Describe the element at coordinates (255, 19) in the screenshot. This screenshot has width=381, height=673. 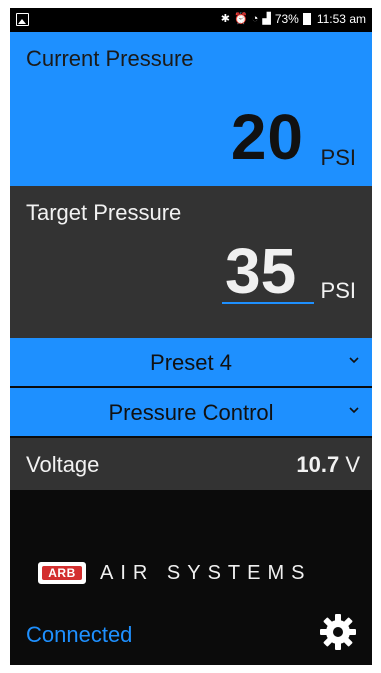
I see `wifi-icon: ◔` at that location.